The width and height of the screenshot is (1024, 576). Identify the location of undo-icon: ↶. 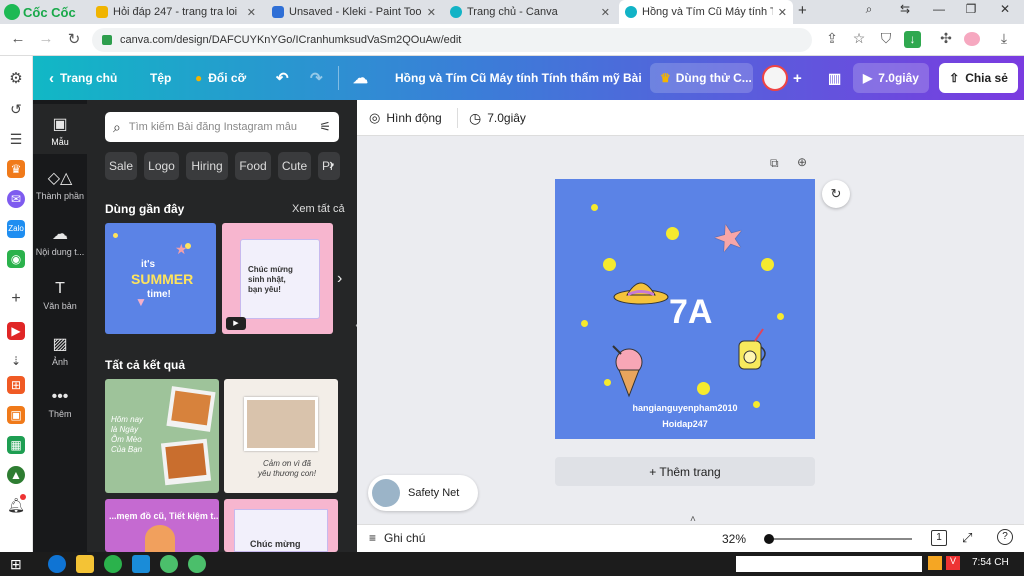
(282, 78).